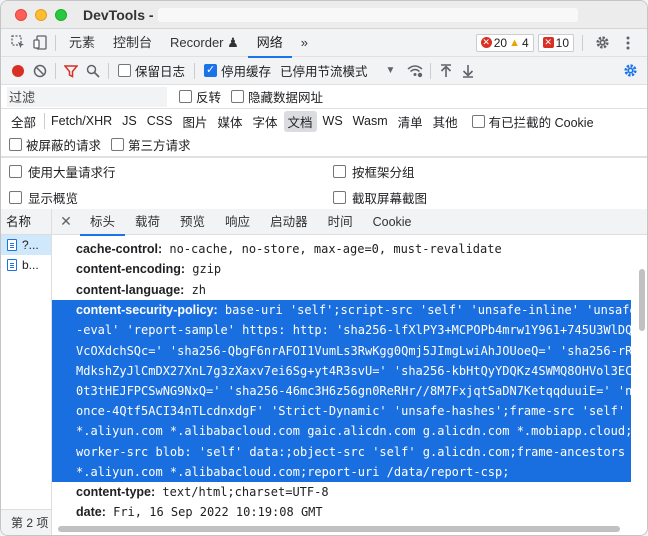 Image resolution: width=648 pixels, height=536 pixels. I want to click on group-by-frame-check, so click(339, 171).